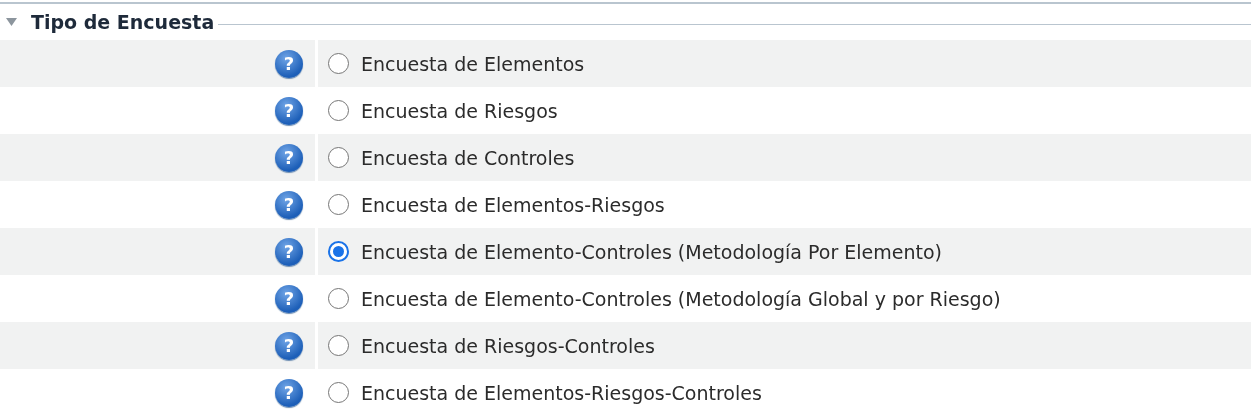 This screenshot has height=417, width=1251. What do you see at coordinates (651, 251) in the screenshot?
I see `option-label: Encuesta de Elemento-Controles (Metodología Por Elemento)` at bounding box center [651, 251].